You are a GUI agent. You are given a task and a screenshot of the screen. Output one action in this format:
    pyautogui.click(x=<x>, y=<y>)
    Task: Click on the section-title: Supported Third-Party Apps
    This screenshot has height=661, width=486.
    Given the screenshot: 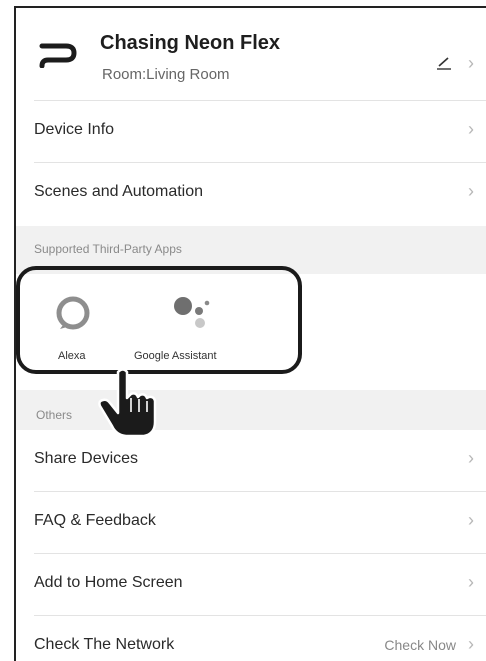 What is the action you would take?
    pyautogui.click(x=108, y=249)
    